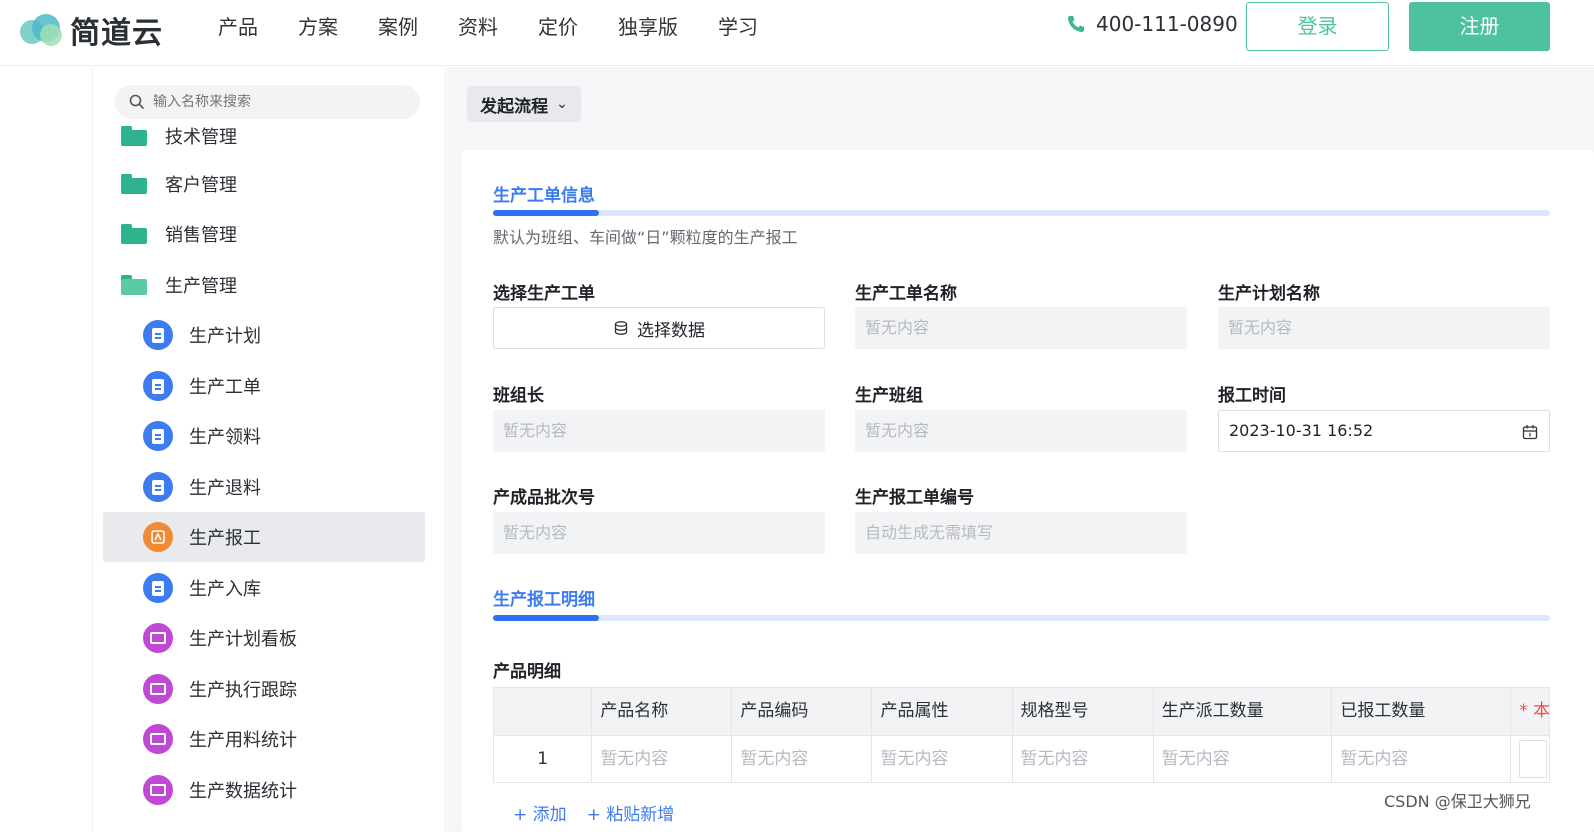 The width and height of the screenshot is (1594, 832). Describe the element at coordinates (631, 812) in the screenshot. I see `paste-add-button: + 粘贴新增` at that location.